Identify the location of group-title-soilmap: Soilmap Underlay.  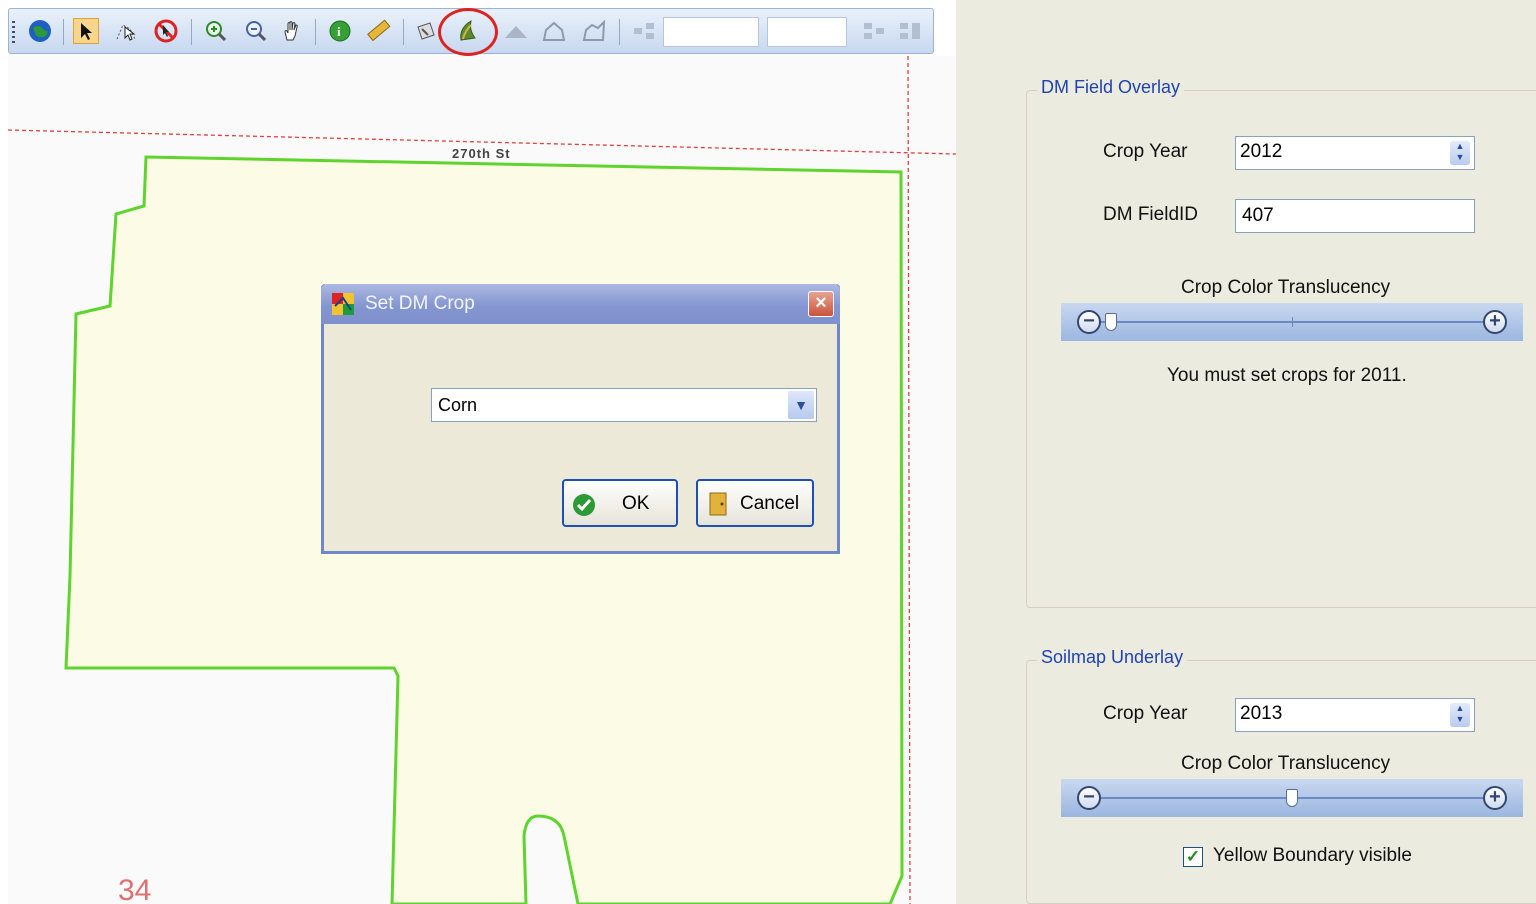
(1112, 657).